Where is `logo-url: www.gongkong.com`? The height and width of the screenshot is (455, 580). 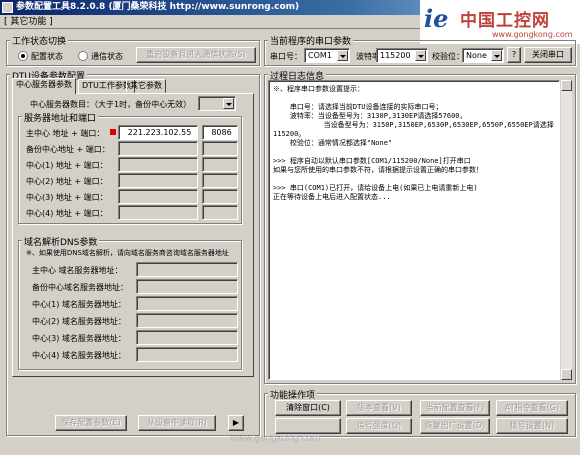
logo-url: www.gongkong.com is located at coordinates (532, 34).